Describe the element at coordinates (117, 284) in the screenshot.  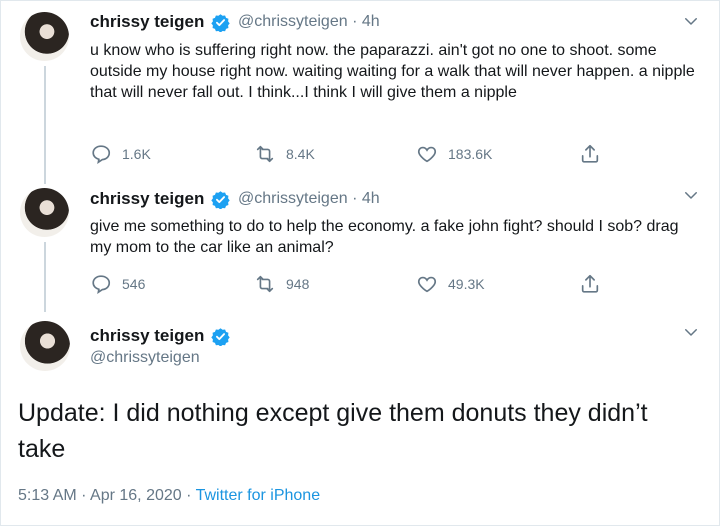
I see `reply-button: 546` at that location.